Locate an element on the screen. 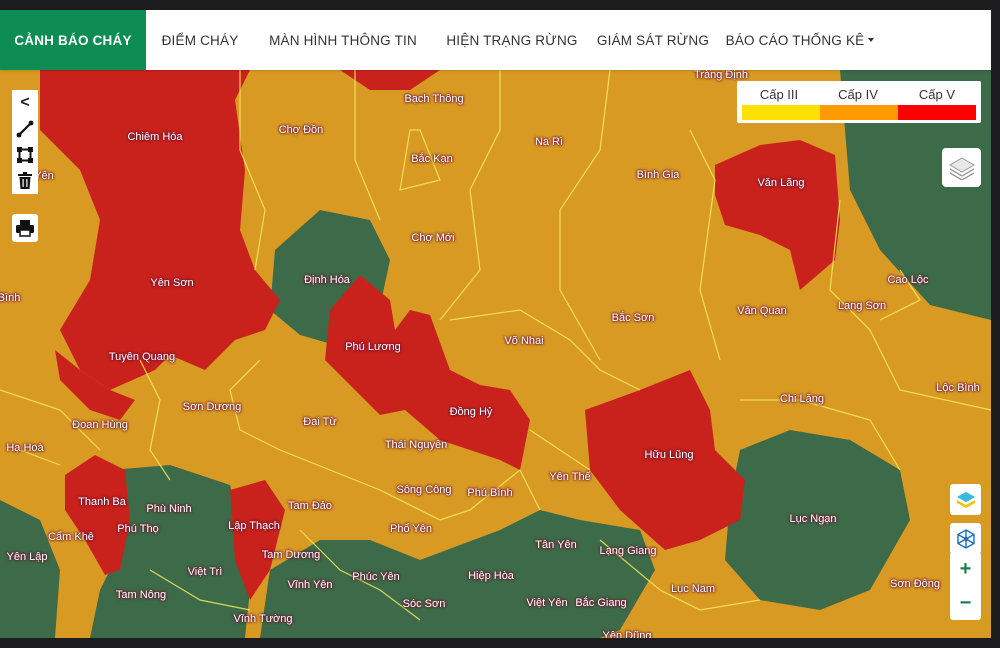  tab-diem-chay: ĐIỂM CHÁY is located at coordinates (200, 40).